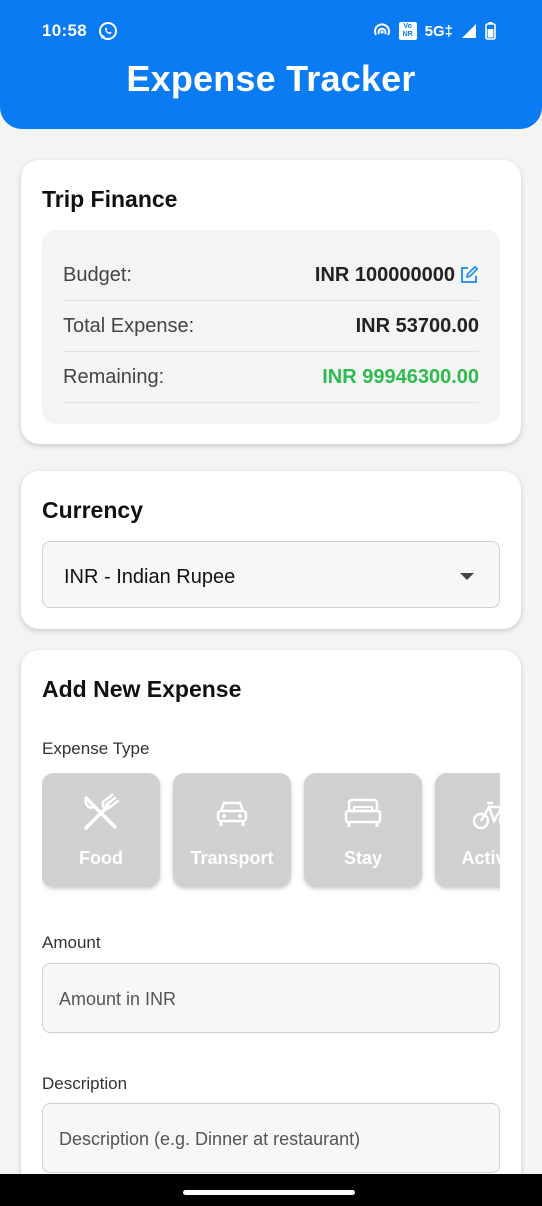  What do you see at coordinates (469, 31) in the screenshot?
I see `signal-icon` at bounding box center [469, 31].